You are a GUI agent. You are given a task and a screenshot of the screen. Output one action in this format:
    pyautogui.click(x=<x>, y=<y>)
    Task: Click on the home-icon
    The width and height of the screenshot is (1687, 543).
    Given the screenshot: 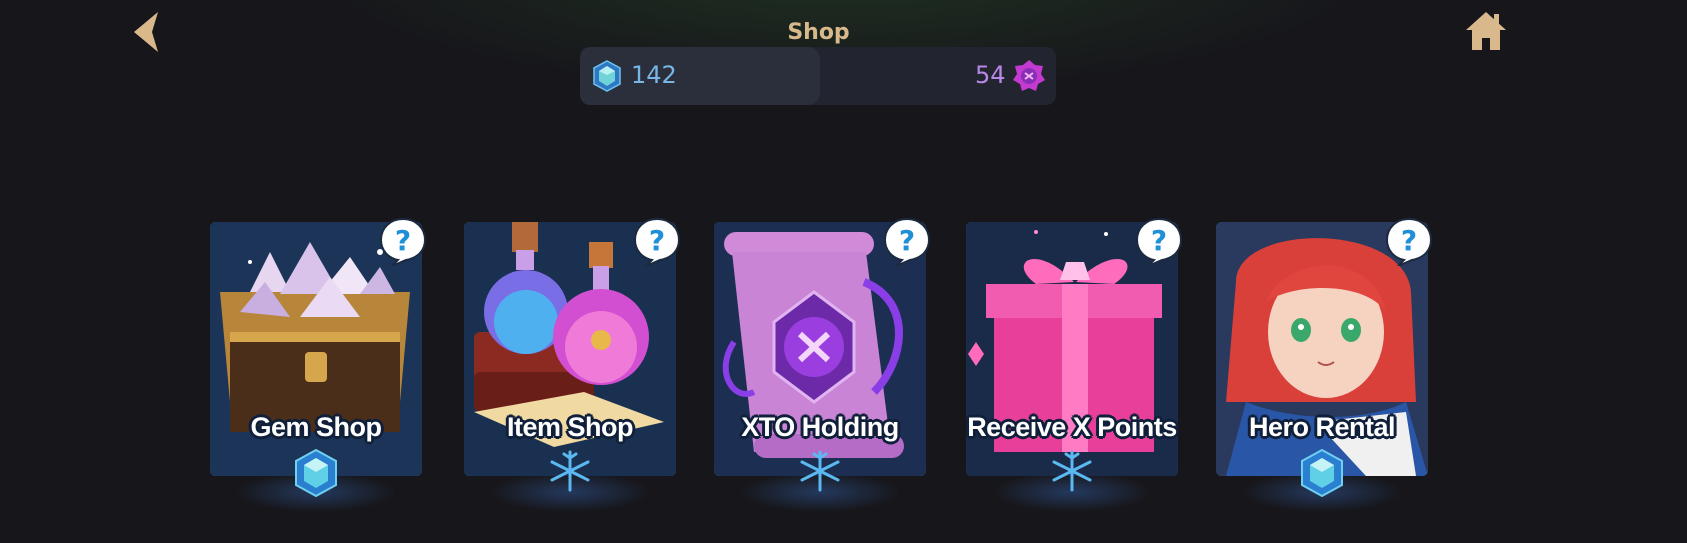 What is the action you would take?
    pyautogui.click(x=1486, y=31)
    